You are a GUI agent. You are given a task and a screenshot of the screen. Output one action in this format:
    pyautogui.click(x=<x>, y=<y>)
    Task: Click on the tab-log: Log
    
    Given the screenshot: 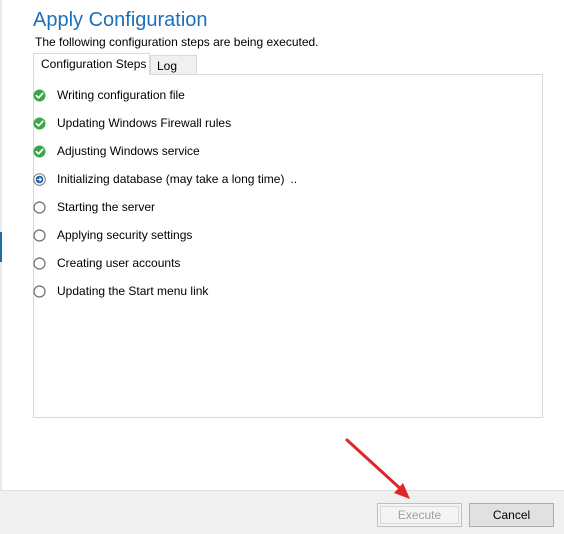 What is the action you would take?
    pyautogui.click(x=173, y=65)
    